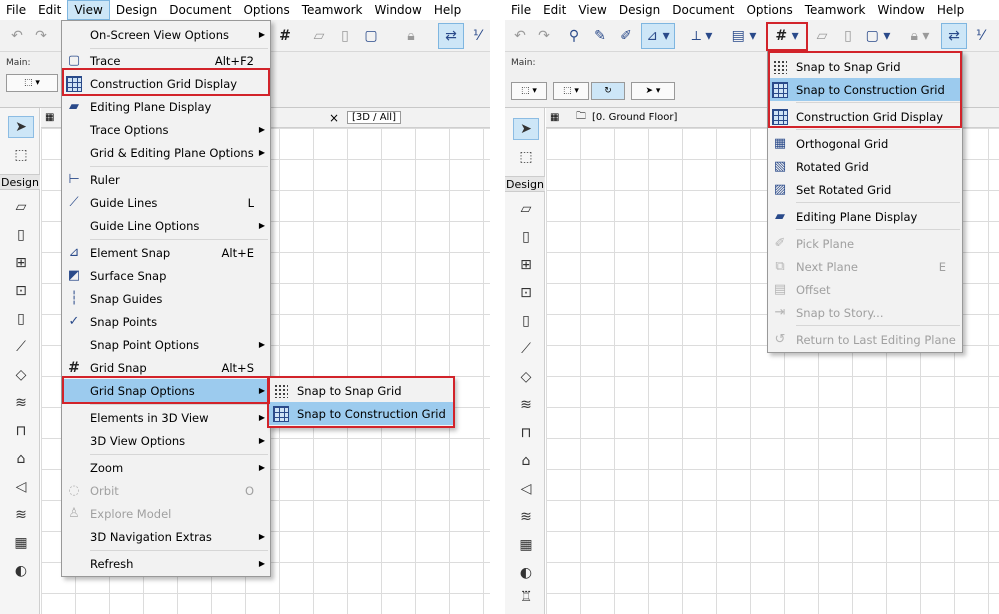 Image resolution: width=999 pixels, height=614 pixels. I want to click on menu-item-on-screen-view-options: On-Screen View Options ▶, so click(166, 34).